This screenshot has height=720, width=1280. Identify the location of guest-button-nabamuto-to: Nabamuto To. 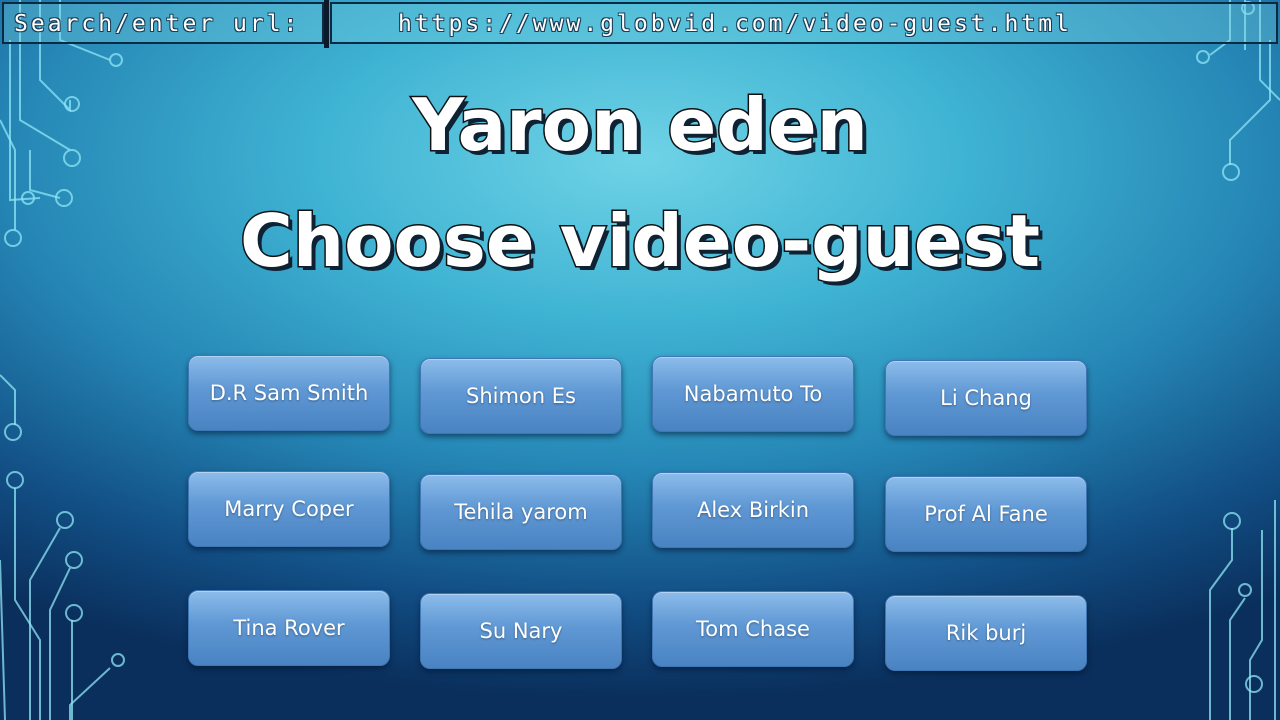
(753, 394).